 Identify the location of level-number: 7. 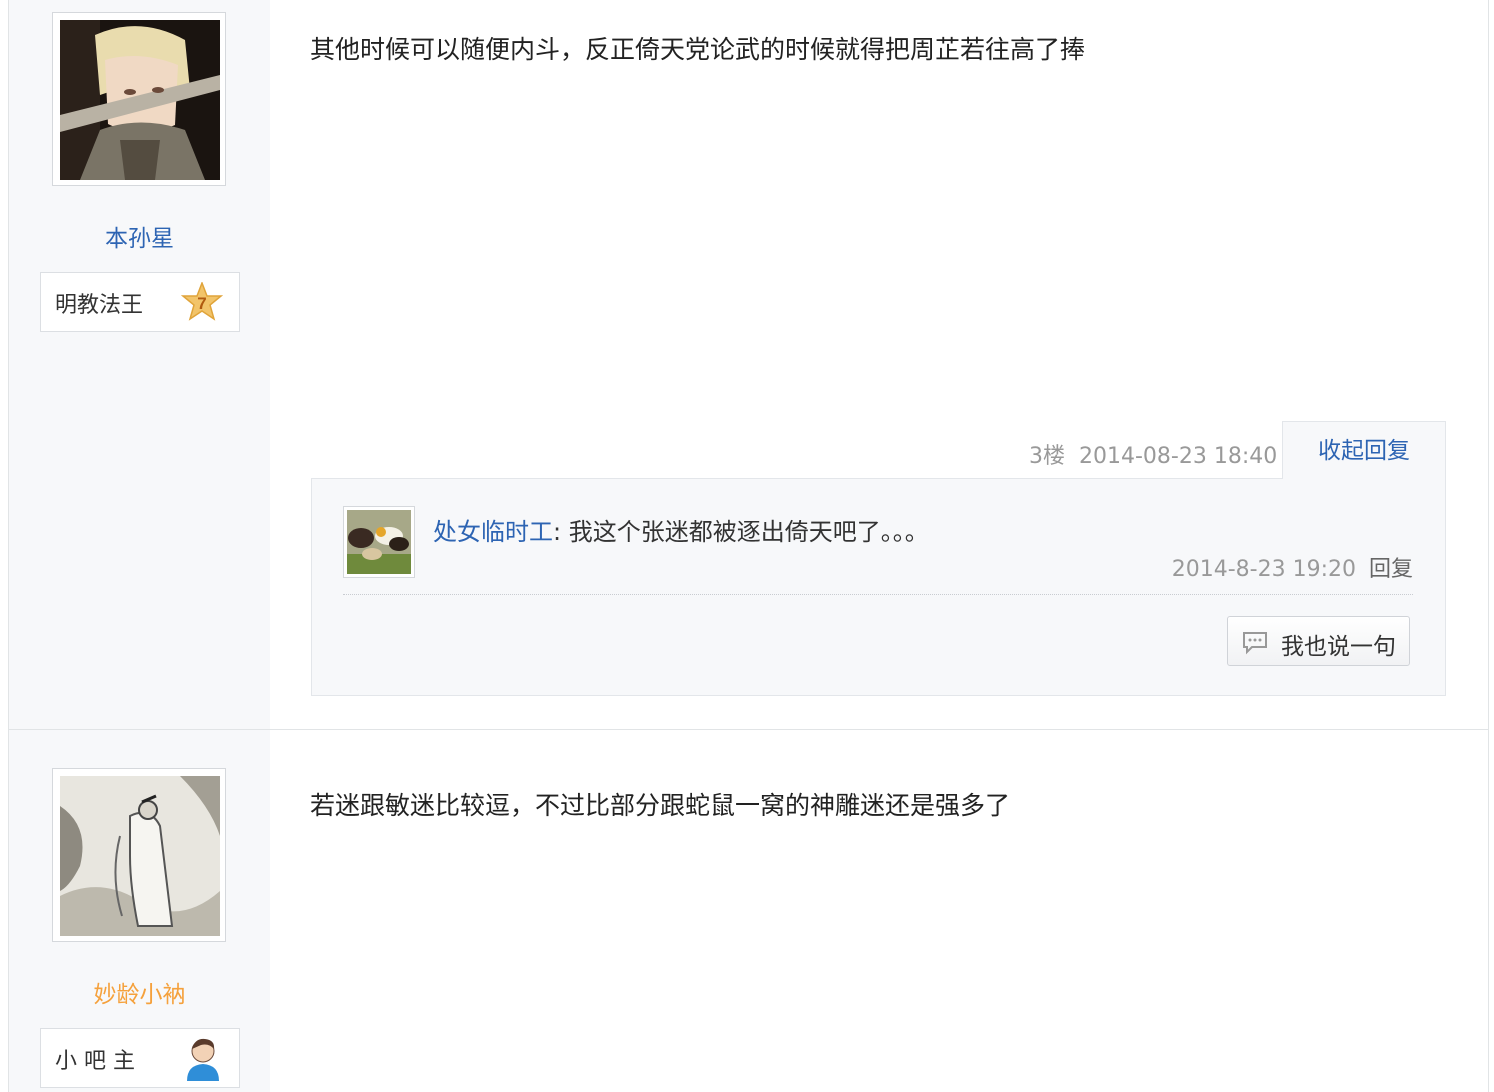
(201, 303).